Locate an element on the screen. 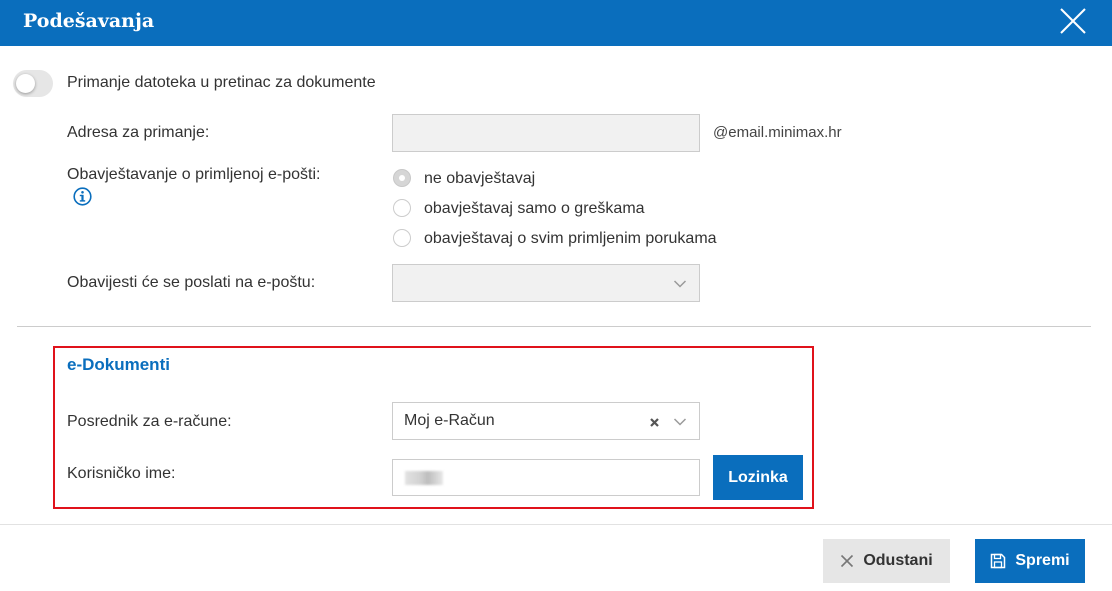 Image resolution: width=1112 pixels, height=591 pixels. clear-icon is located at coordinates (654, 422).